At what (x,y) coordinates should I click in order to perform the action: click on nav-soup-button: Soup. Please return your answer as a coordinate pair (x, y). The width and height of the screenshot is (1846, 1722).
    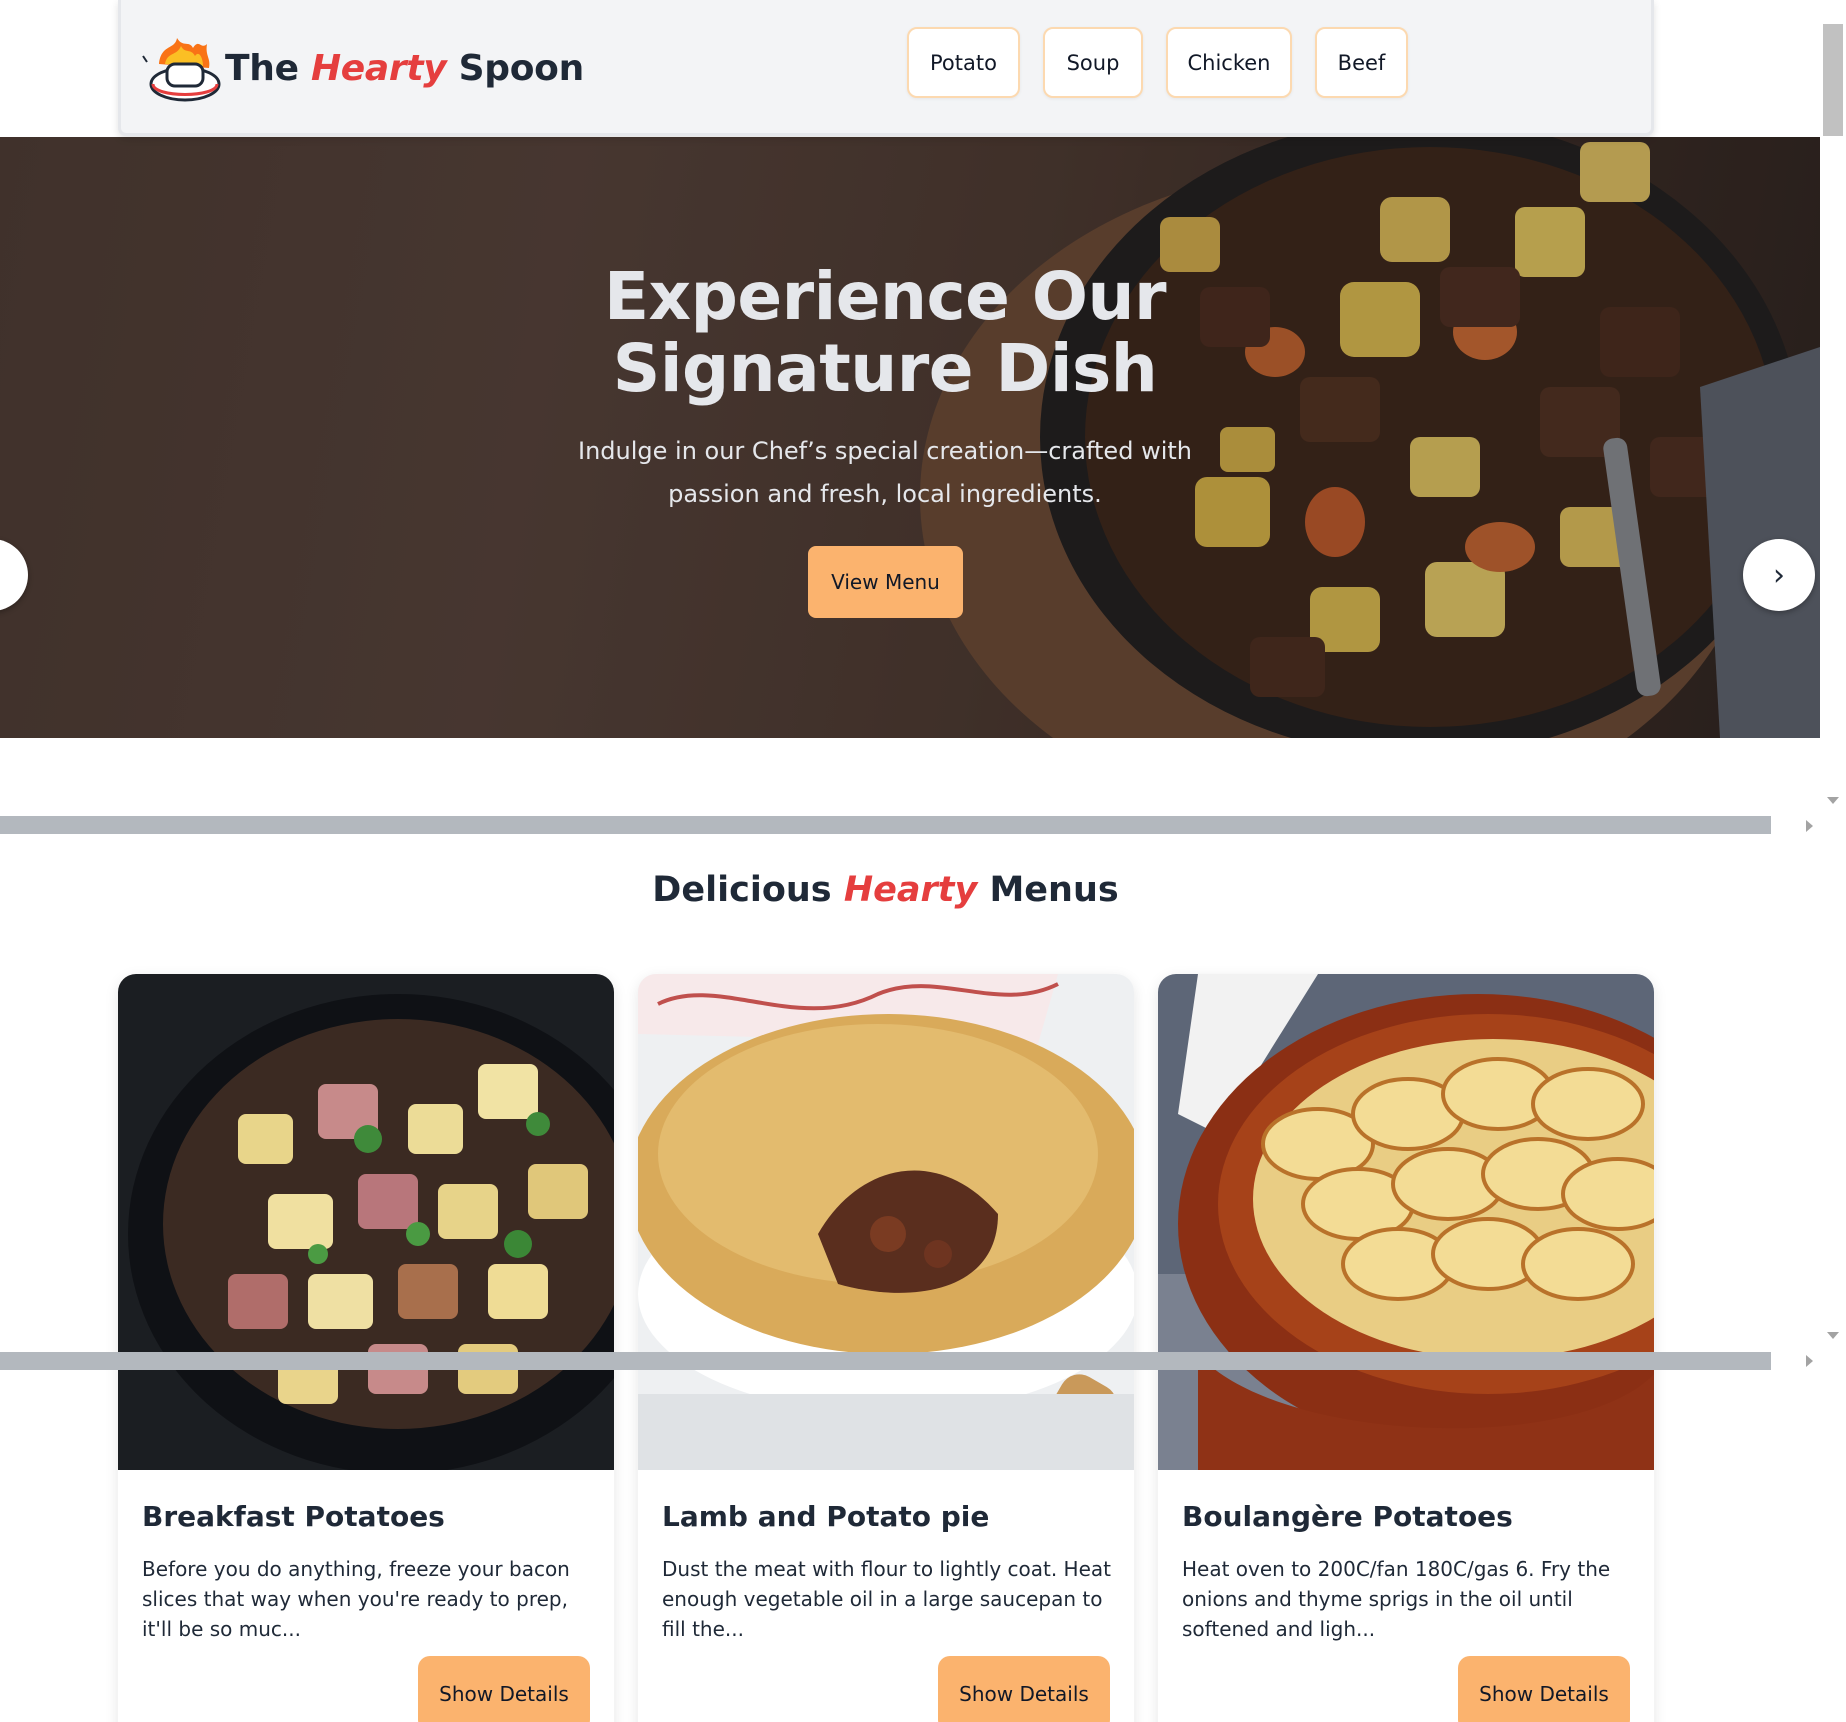
    Looking at the image, I should click on (1093, 62).